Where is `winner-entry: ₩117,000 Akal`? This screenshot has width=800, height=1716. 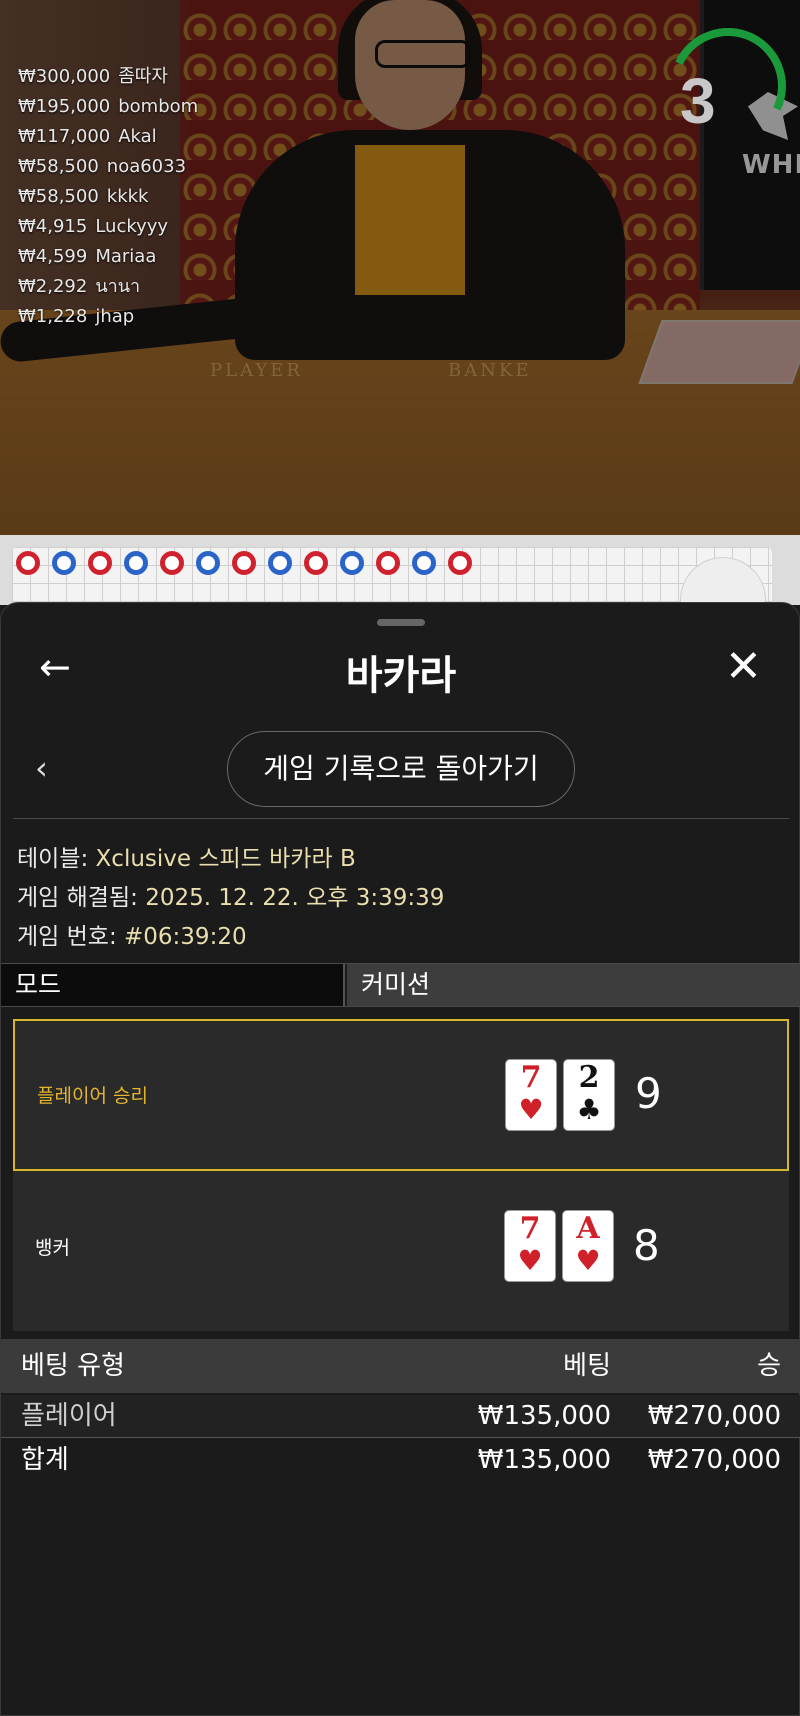 winner-entry: ₩117,000 Akal is located at coordinates (108, 137).